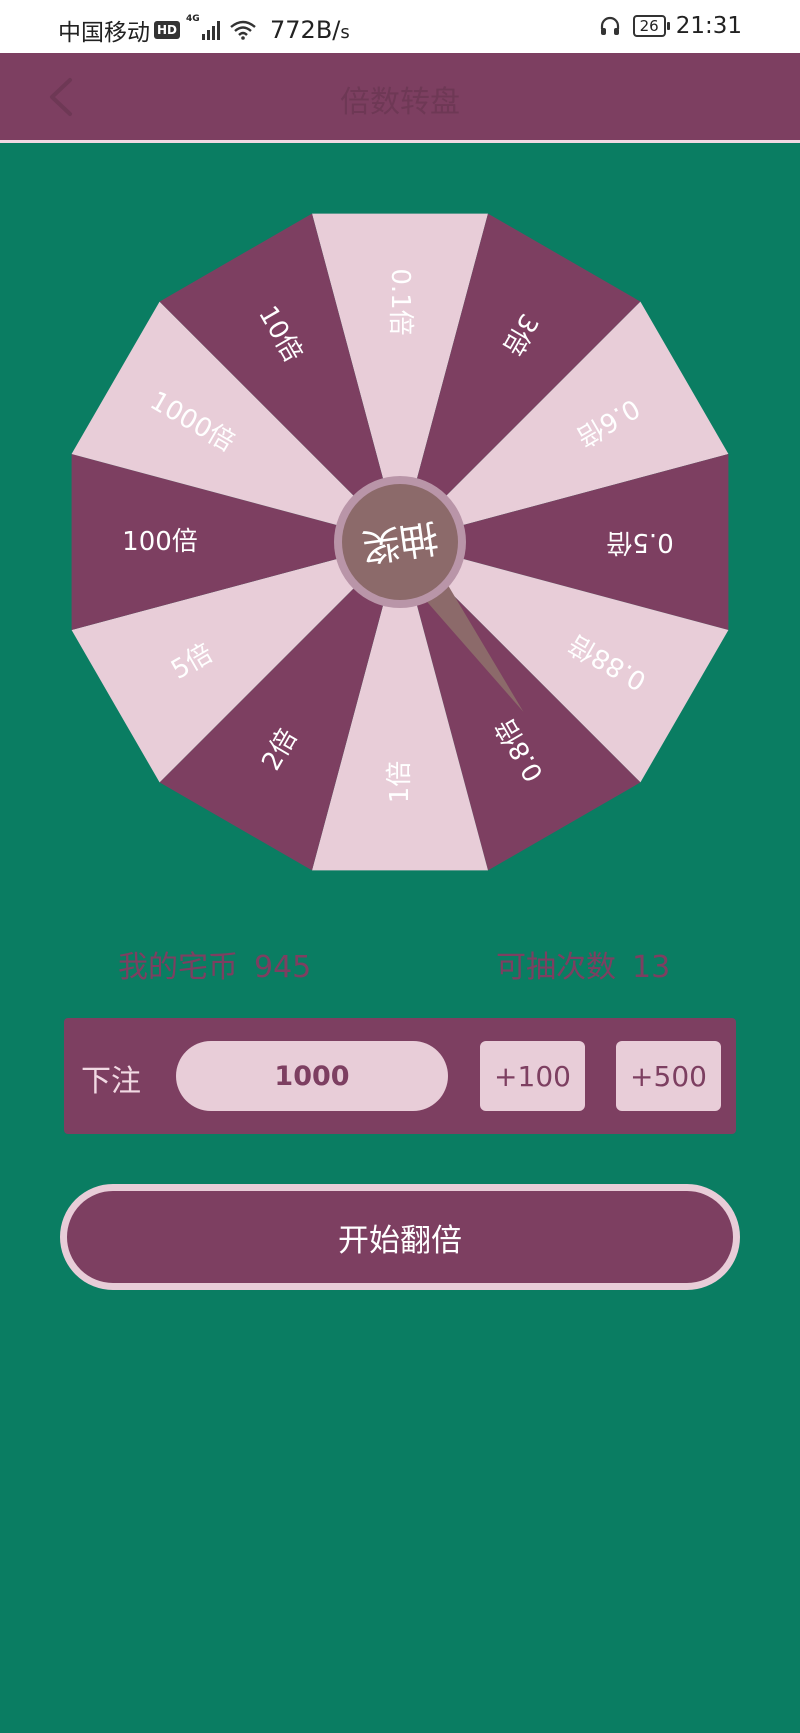 The image size is (800, 1733). What do you see at coordinates (193, 19) in the screenshot?
I see `network-type: 4G` at bounding box center [193, 19].